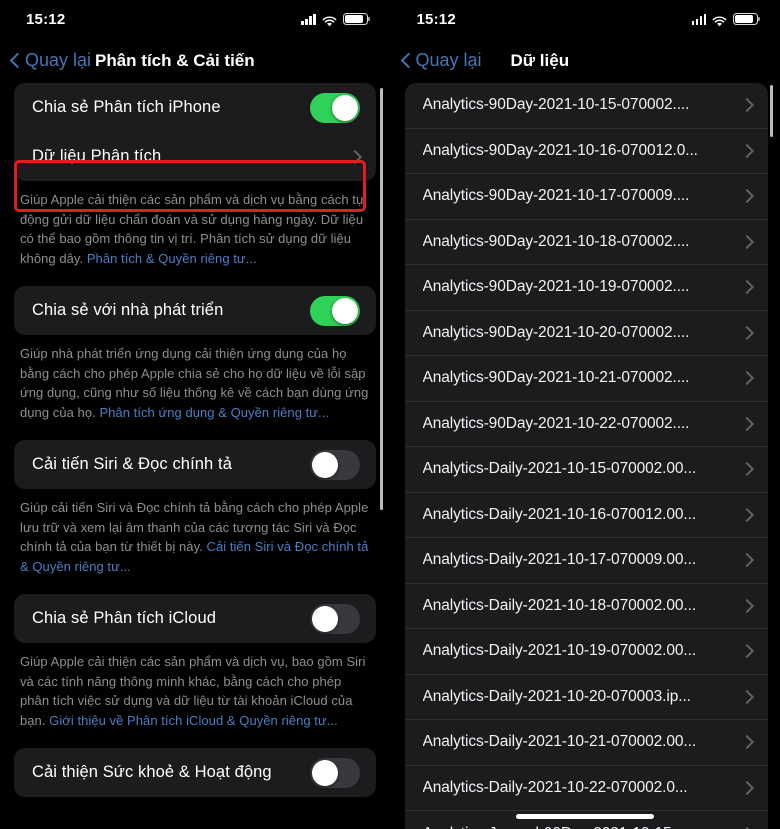  What do you see at coordinates (195, 19) in the screenshot?
I see `left-status-bar: 15:12` at bounding box center [195, 19].